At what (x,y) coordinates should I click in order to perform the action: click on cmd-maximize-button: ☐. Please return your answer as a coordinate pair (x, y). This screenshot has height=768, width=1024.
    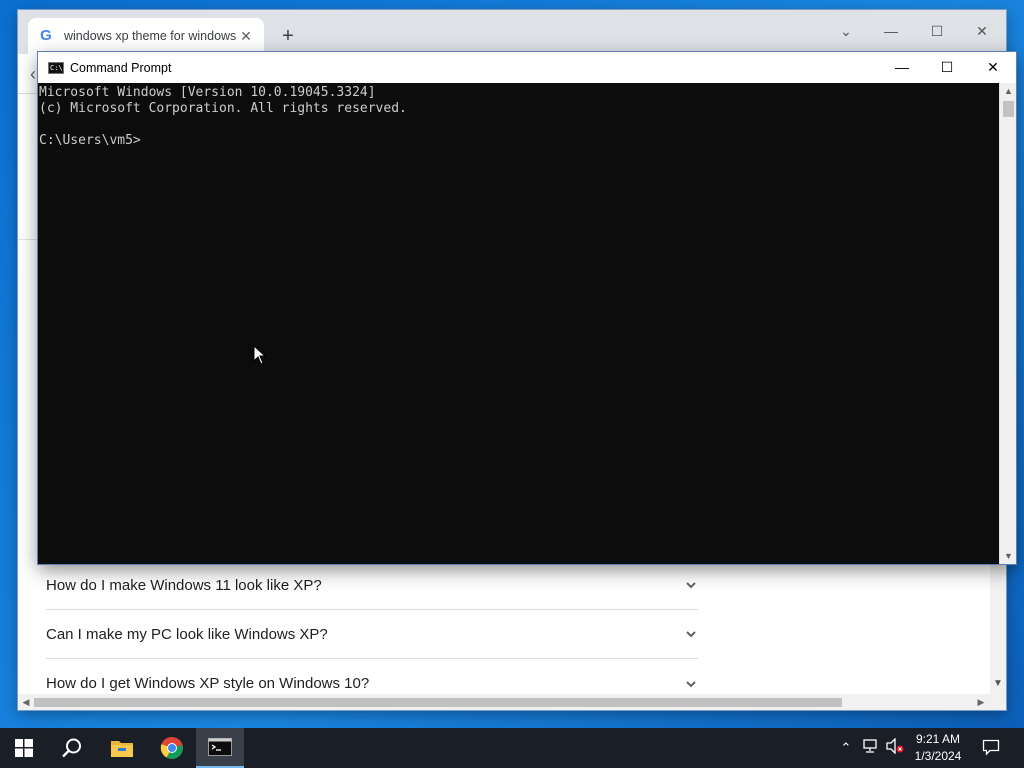
    Looking at the image, I should click on (947, 67).